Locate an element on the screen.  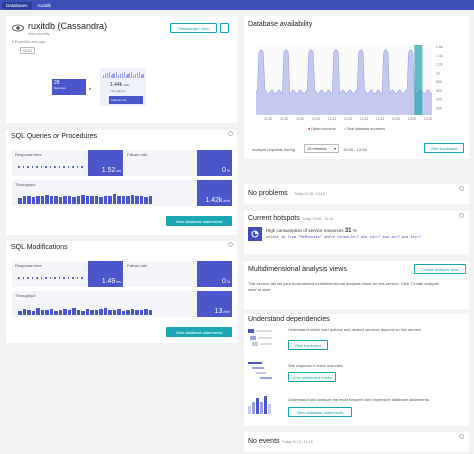
legend-failed: ■ Failed connects is located at coordinates (322, 129).